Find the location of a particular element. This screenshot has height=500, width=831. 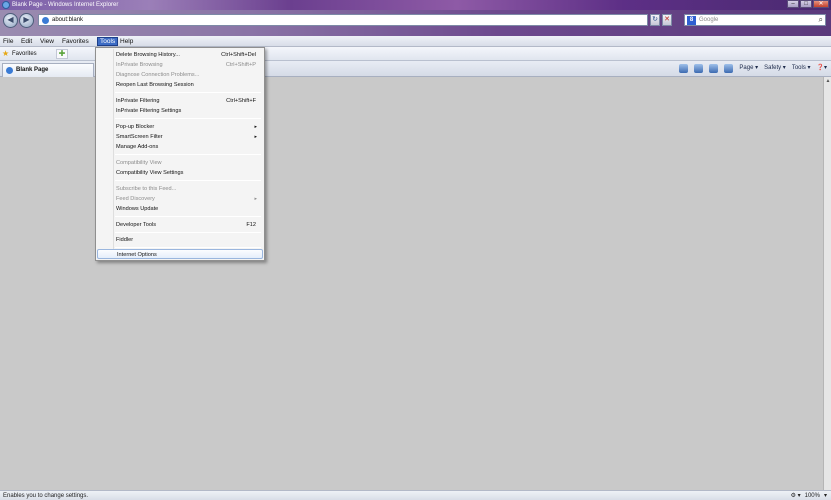

forward-button: ▶ is located at coordinates (26, 20).